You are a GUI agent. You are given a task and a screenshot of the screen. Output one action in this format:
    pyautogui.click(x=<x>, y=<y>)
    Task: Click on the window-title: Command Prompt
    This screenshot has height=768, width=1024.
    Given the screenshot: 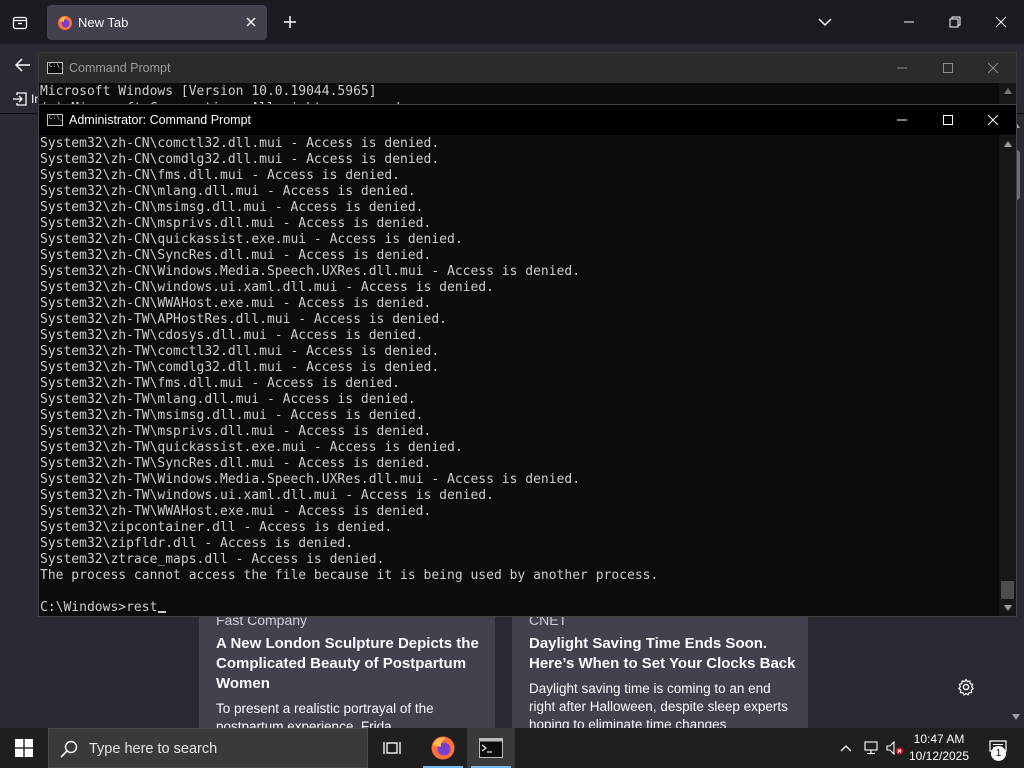 What is the action you would take?
    pyautogui.click(x=120, y=68)
    